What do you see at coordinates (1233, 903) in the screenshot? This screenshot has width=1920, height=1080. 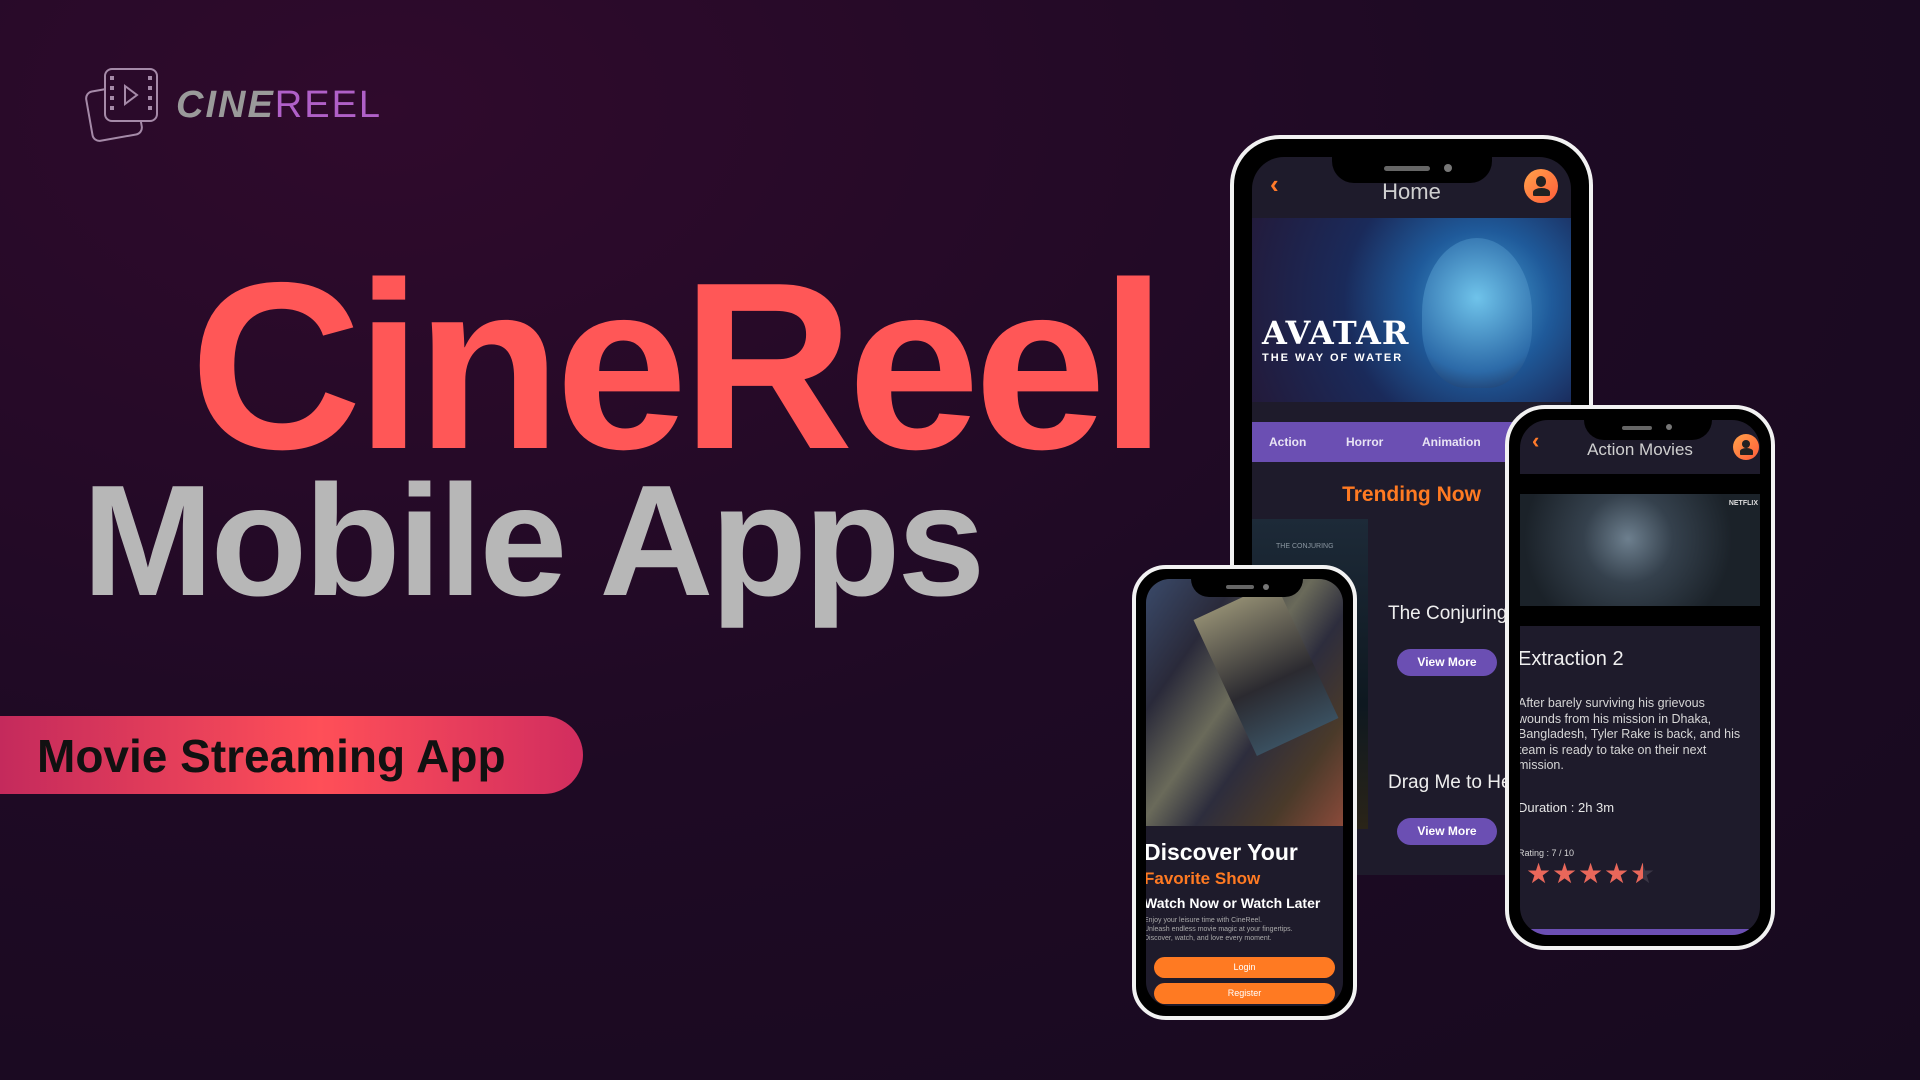 I see `discover-tagline: Watch Now or Watch Later` at bounding box center [1233, 903].